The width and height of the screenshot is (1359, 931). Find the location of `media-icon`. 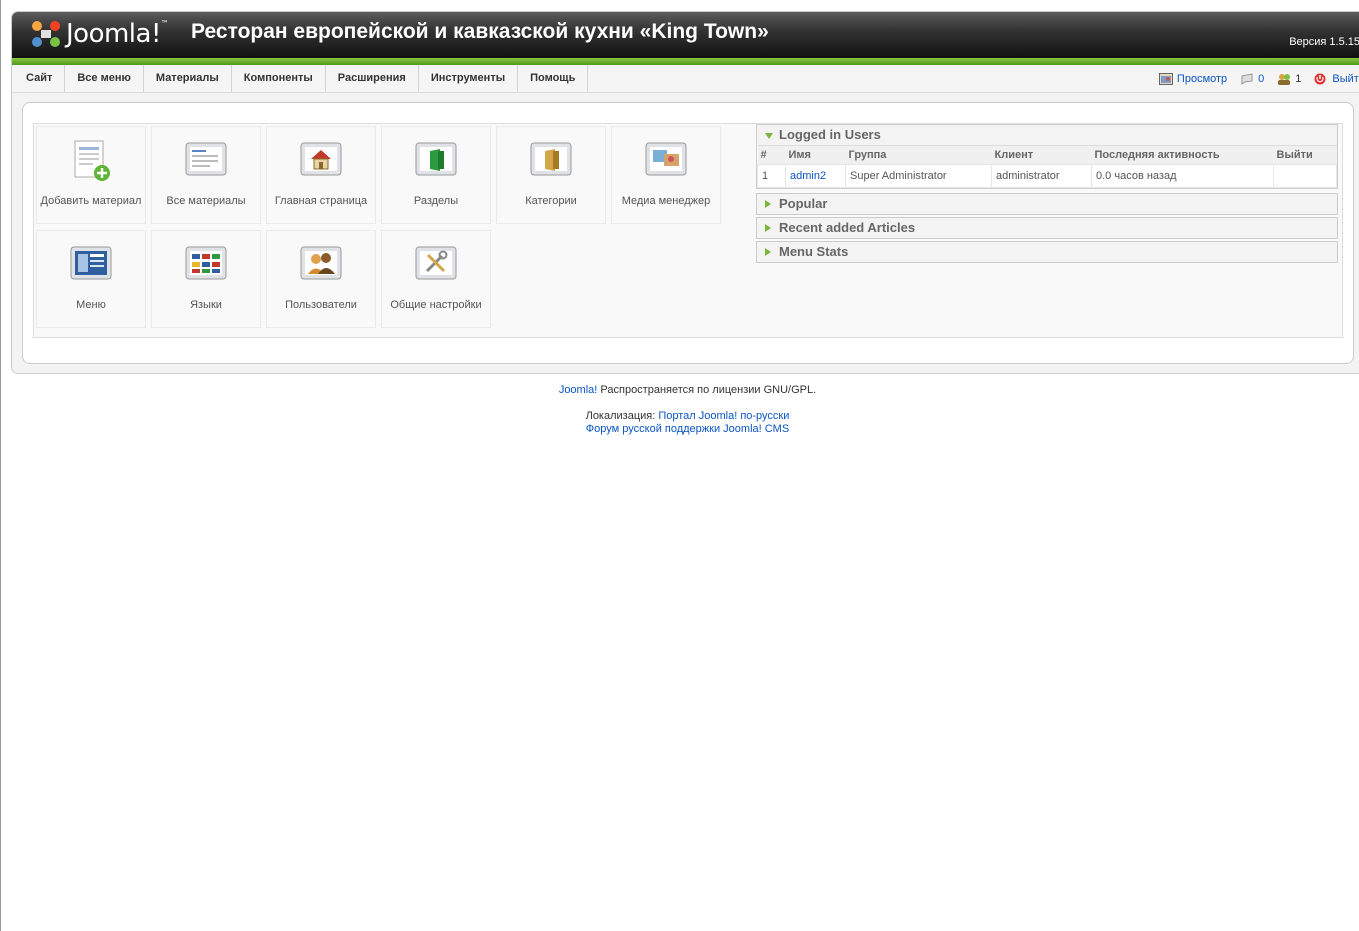

media-icon is located at coordinates (666, 159).